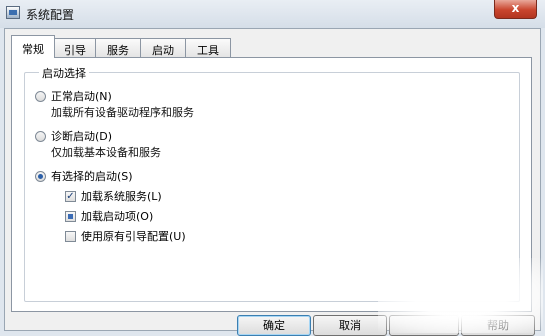 The height and width of the screenshot is (336, 545). I want to click on load-startup-items-label: 加载启动项(O), so click(117, 216).